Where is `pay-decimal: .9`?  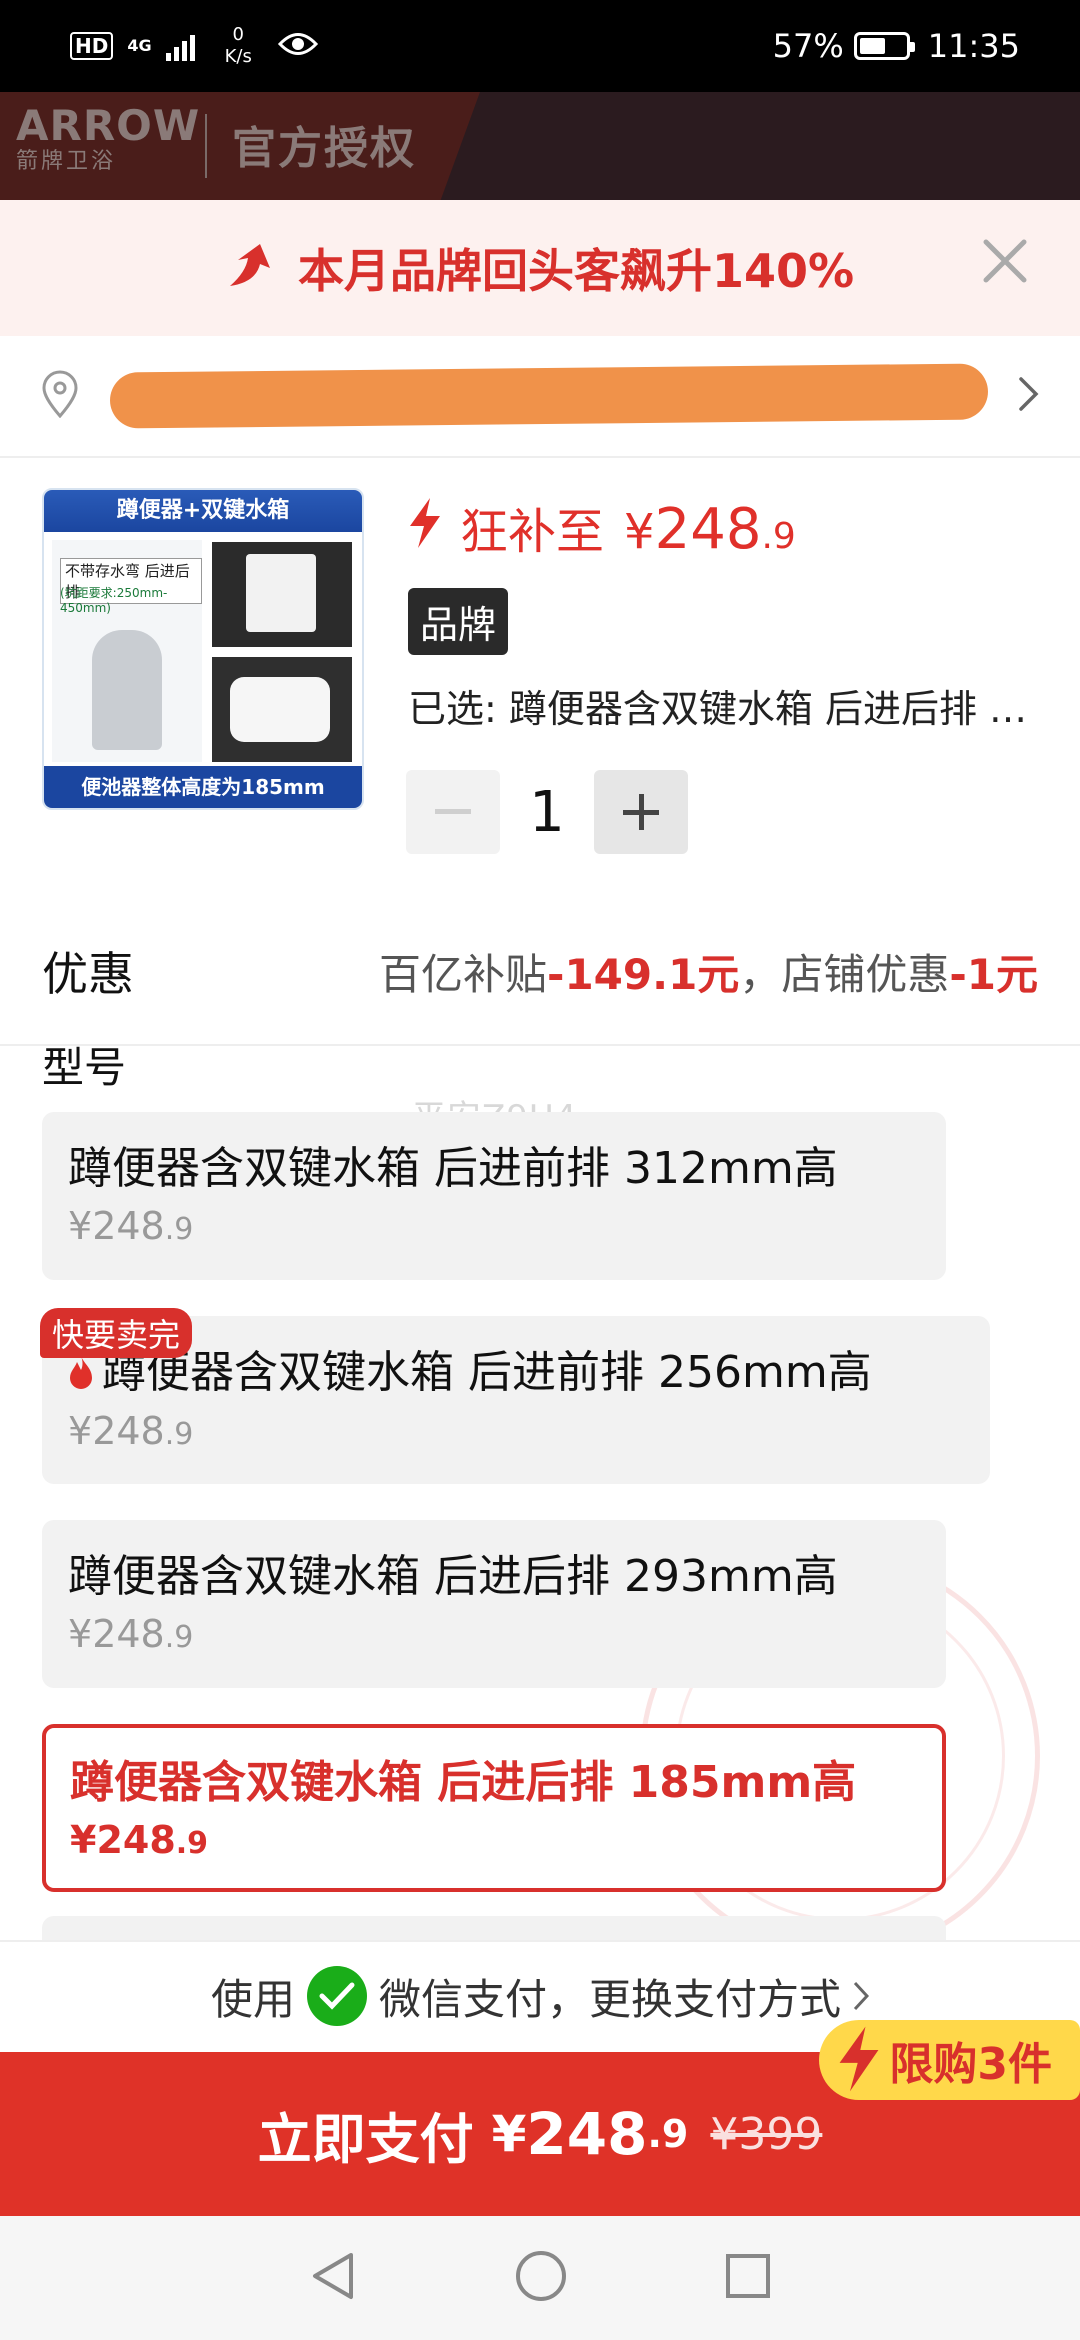
pay-decimal: .9 is located at coordinates (668, 2134).